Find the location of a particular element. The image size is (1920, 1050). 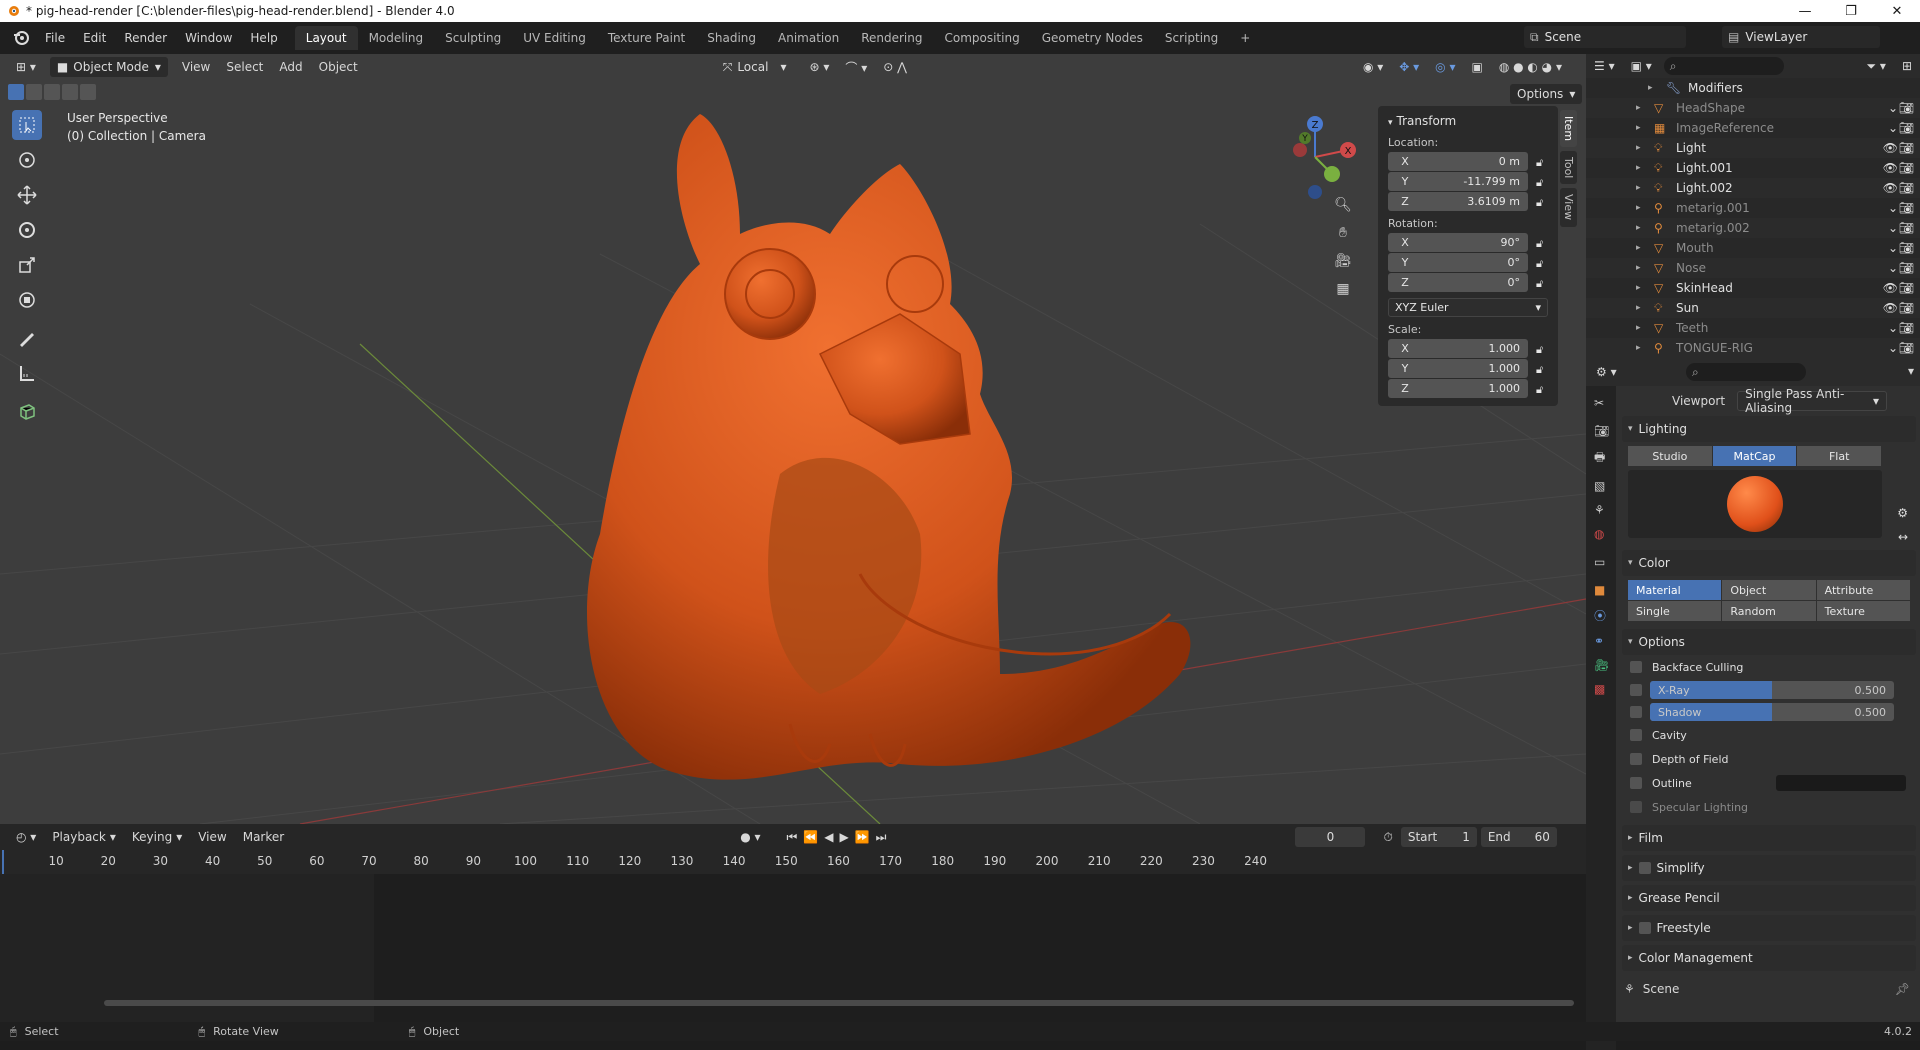

pivot-icon: ⊛ ▾ is located at coordinates (819, 67).